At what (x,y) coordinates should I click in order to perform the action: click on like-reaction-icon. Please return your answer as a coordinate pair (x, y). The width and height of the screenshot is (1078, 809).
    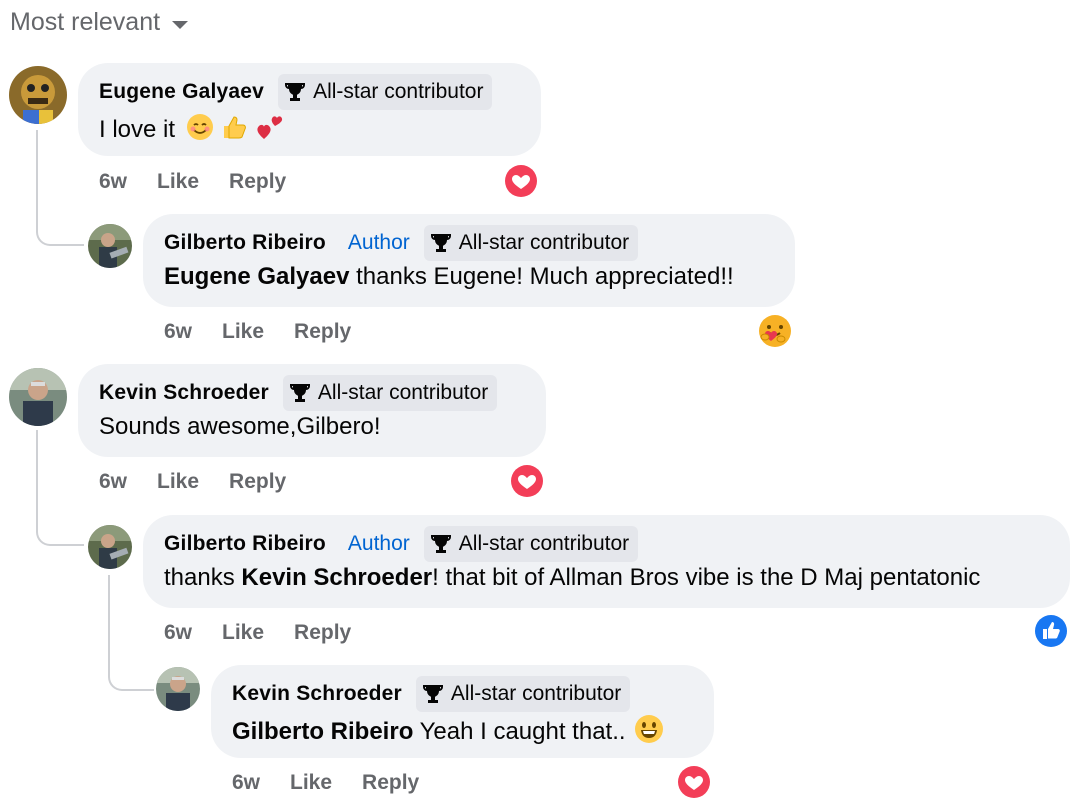
    Looking at the image, I should click on (1051, 631).